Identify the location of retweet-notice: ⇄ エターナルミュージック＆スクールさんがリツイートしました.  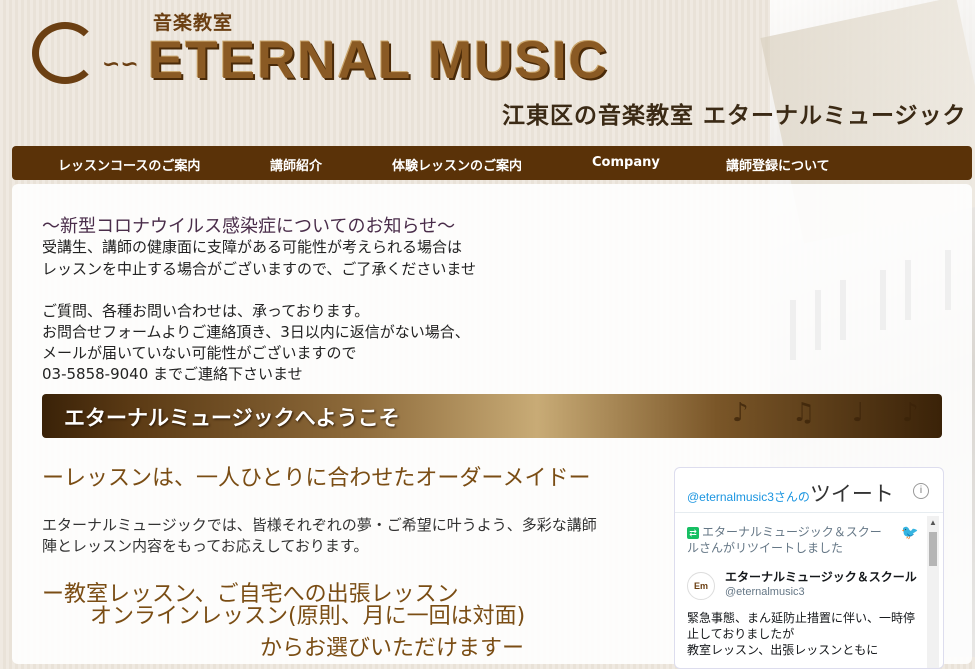
(787, 540).